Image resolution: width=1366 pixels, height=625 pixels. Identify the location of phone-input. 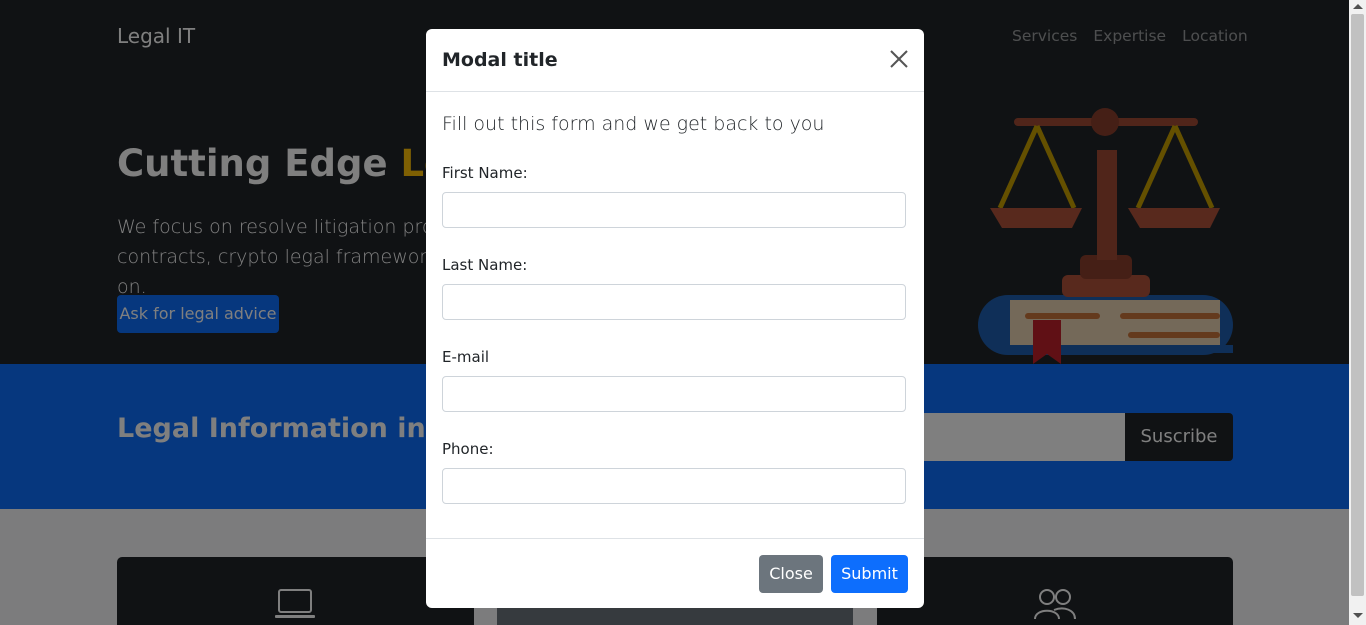
(674, 486).